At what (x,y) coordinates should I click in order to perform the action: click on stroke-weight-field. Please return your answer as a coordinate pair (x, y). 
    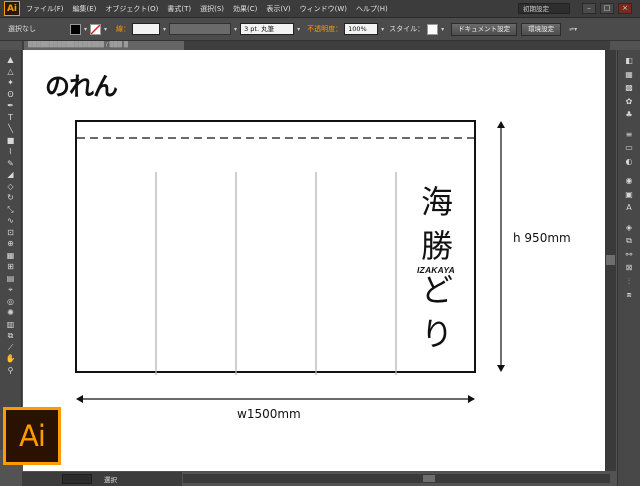
    Looking at the image, I should click on (146, 29).